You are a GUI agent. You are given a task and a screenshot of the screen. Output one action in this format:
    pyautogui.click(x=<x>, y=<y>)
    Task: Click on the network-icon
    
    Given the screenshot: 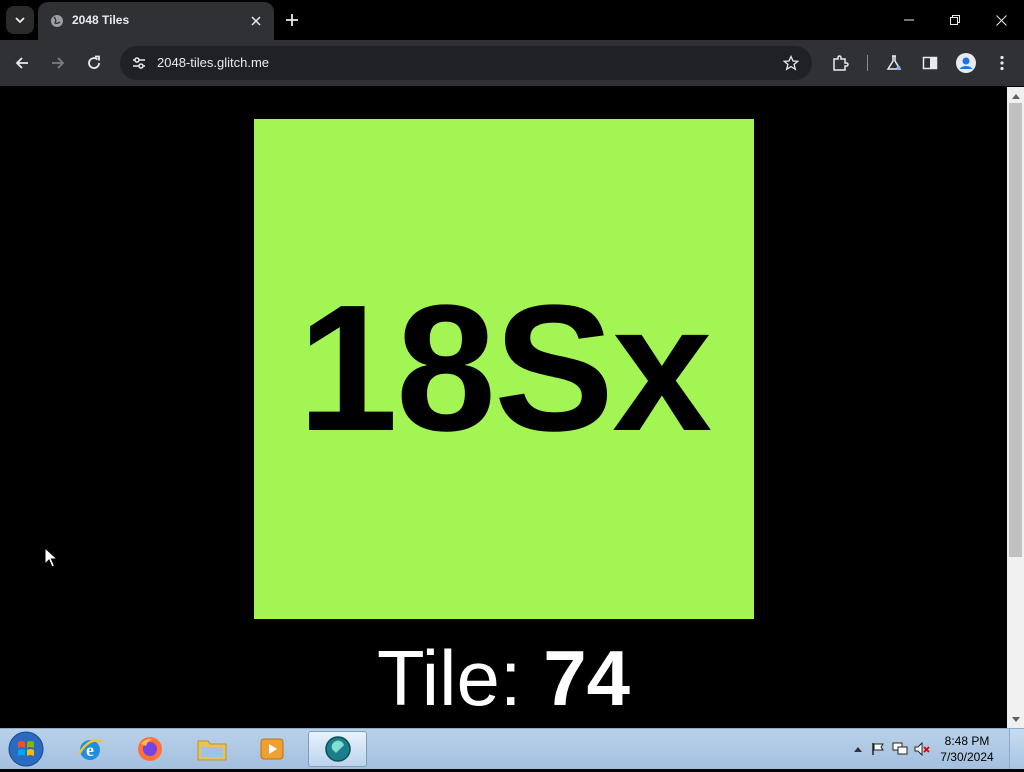 What is the action you would take?
    pyautogui.click(x=900, y=748)
    